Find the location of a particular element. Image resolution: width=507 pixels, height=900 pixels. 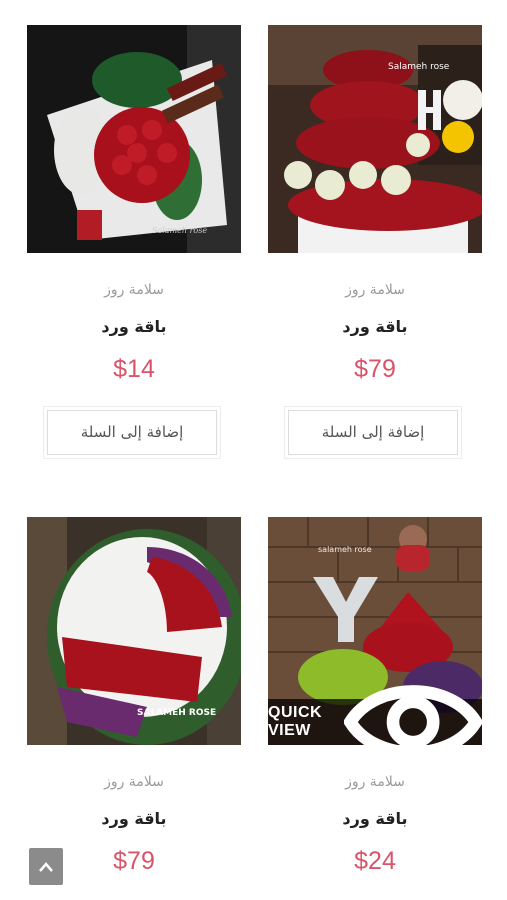

product-price: $24 is located at coordinates (375, 861).